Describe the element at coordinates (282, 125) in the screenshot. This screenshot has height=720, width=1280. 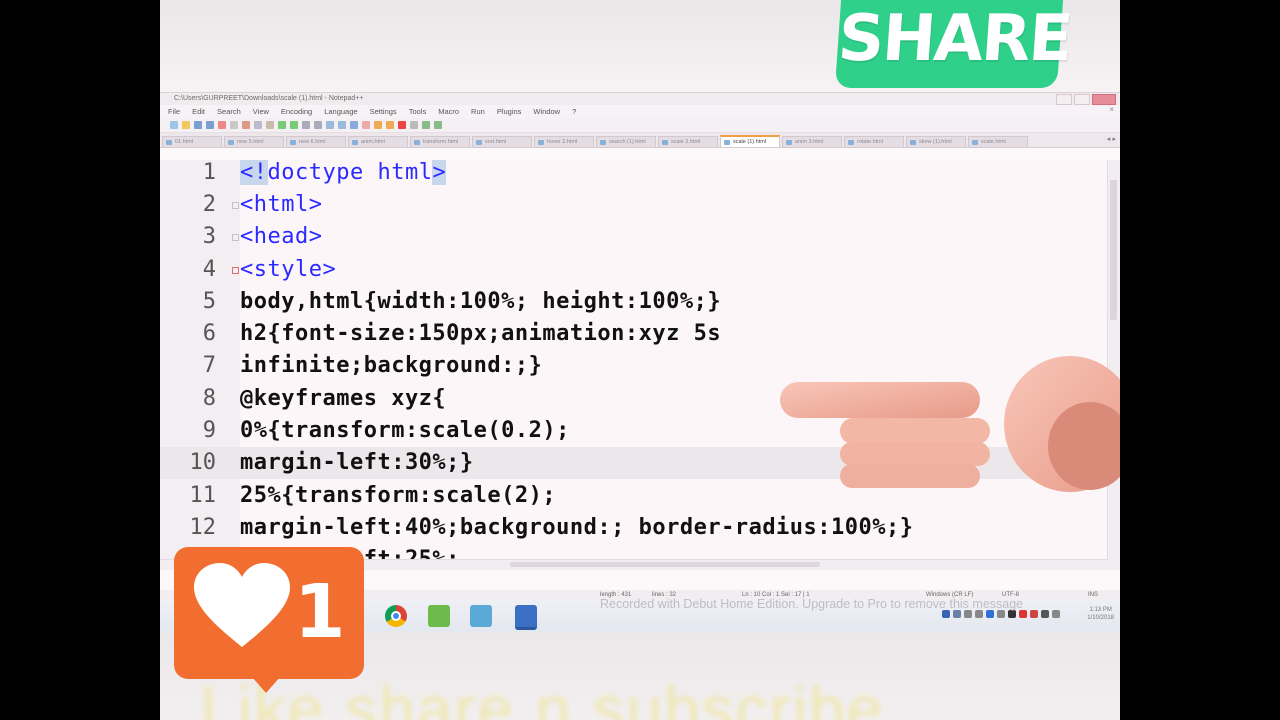
I see `undo-icon` at that location.